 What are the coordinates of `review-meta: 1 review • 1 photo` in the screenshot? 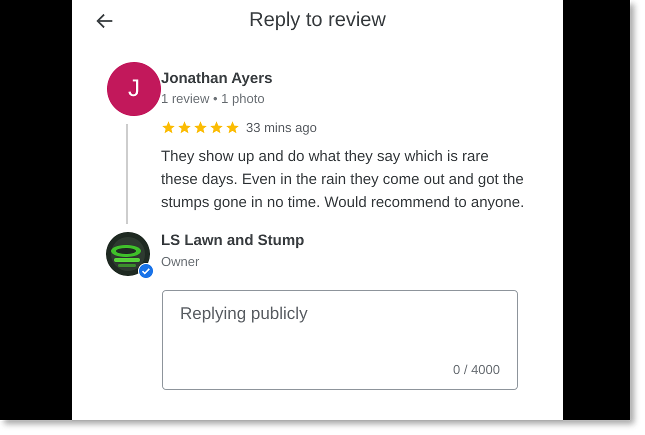 It's located at (213, 98).